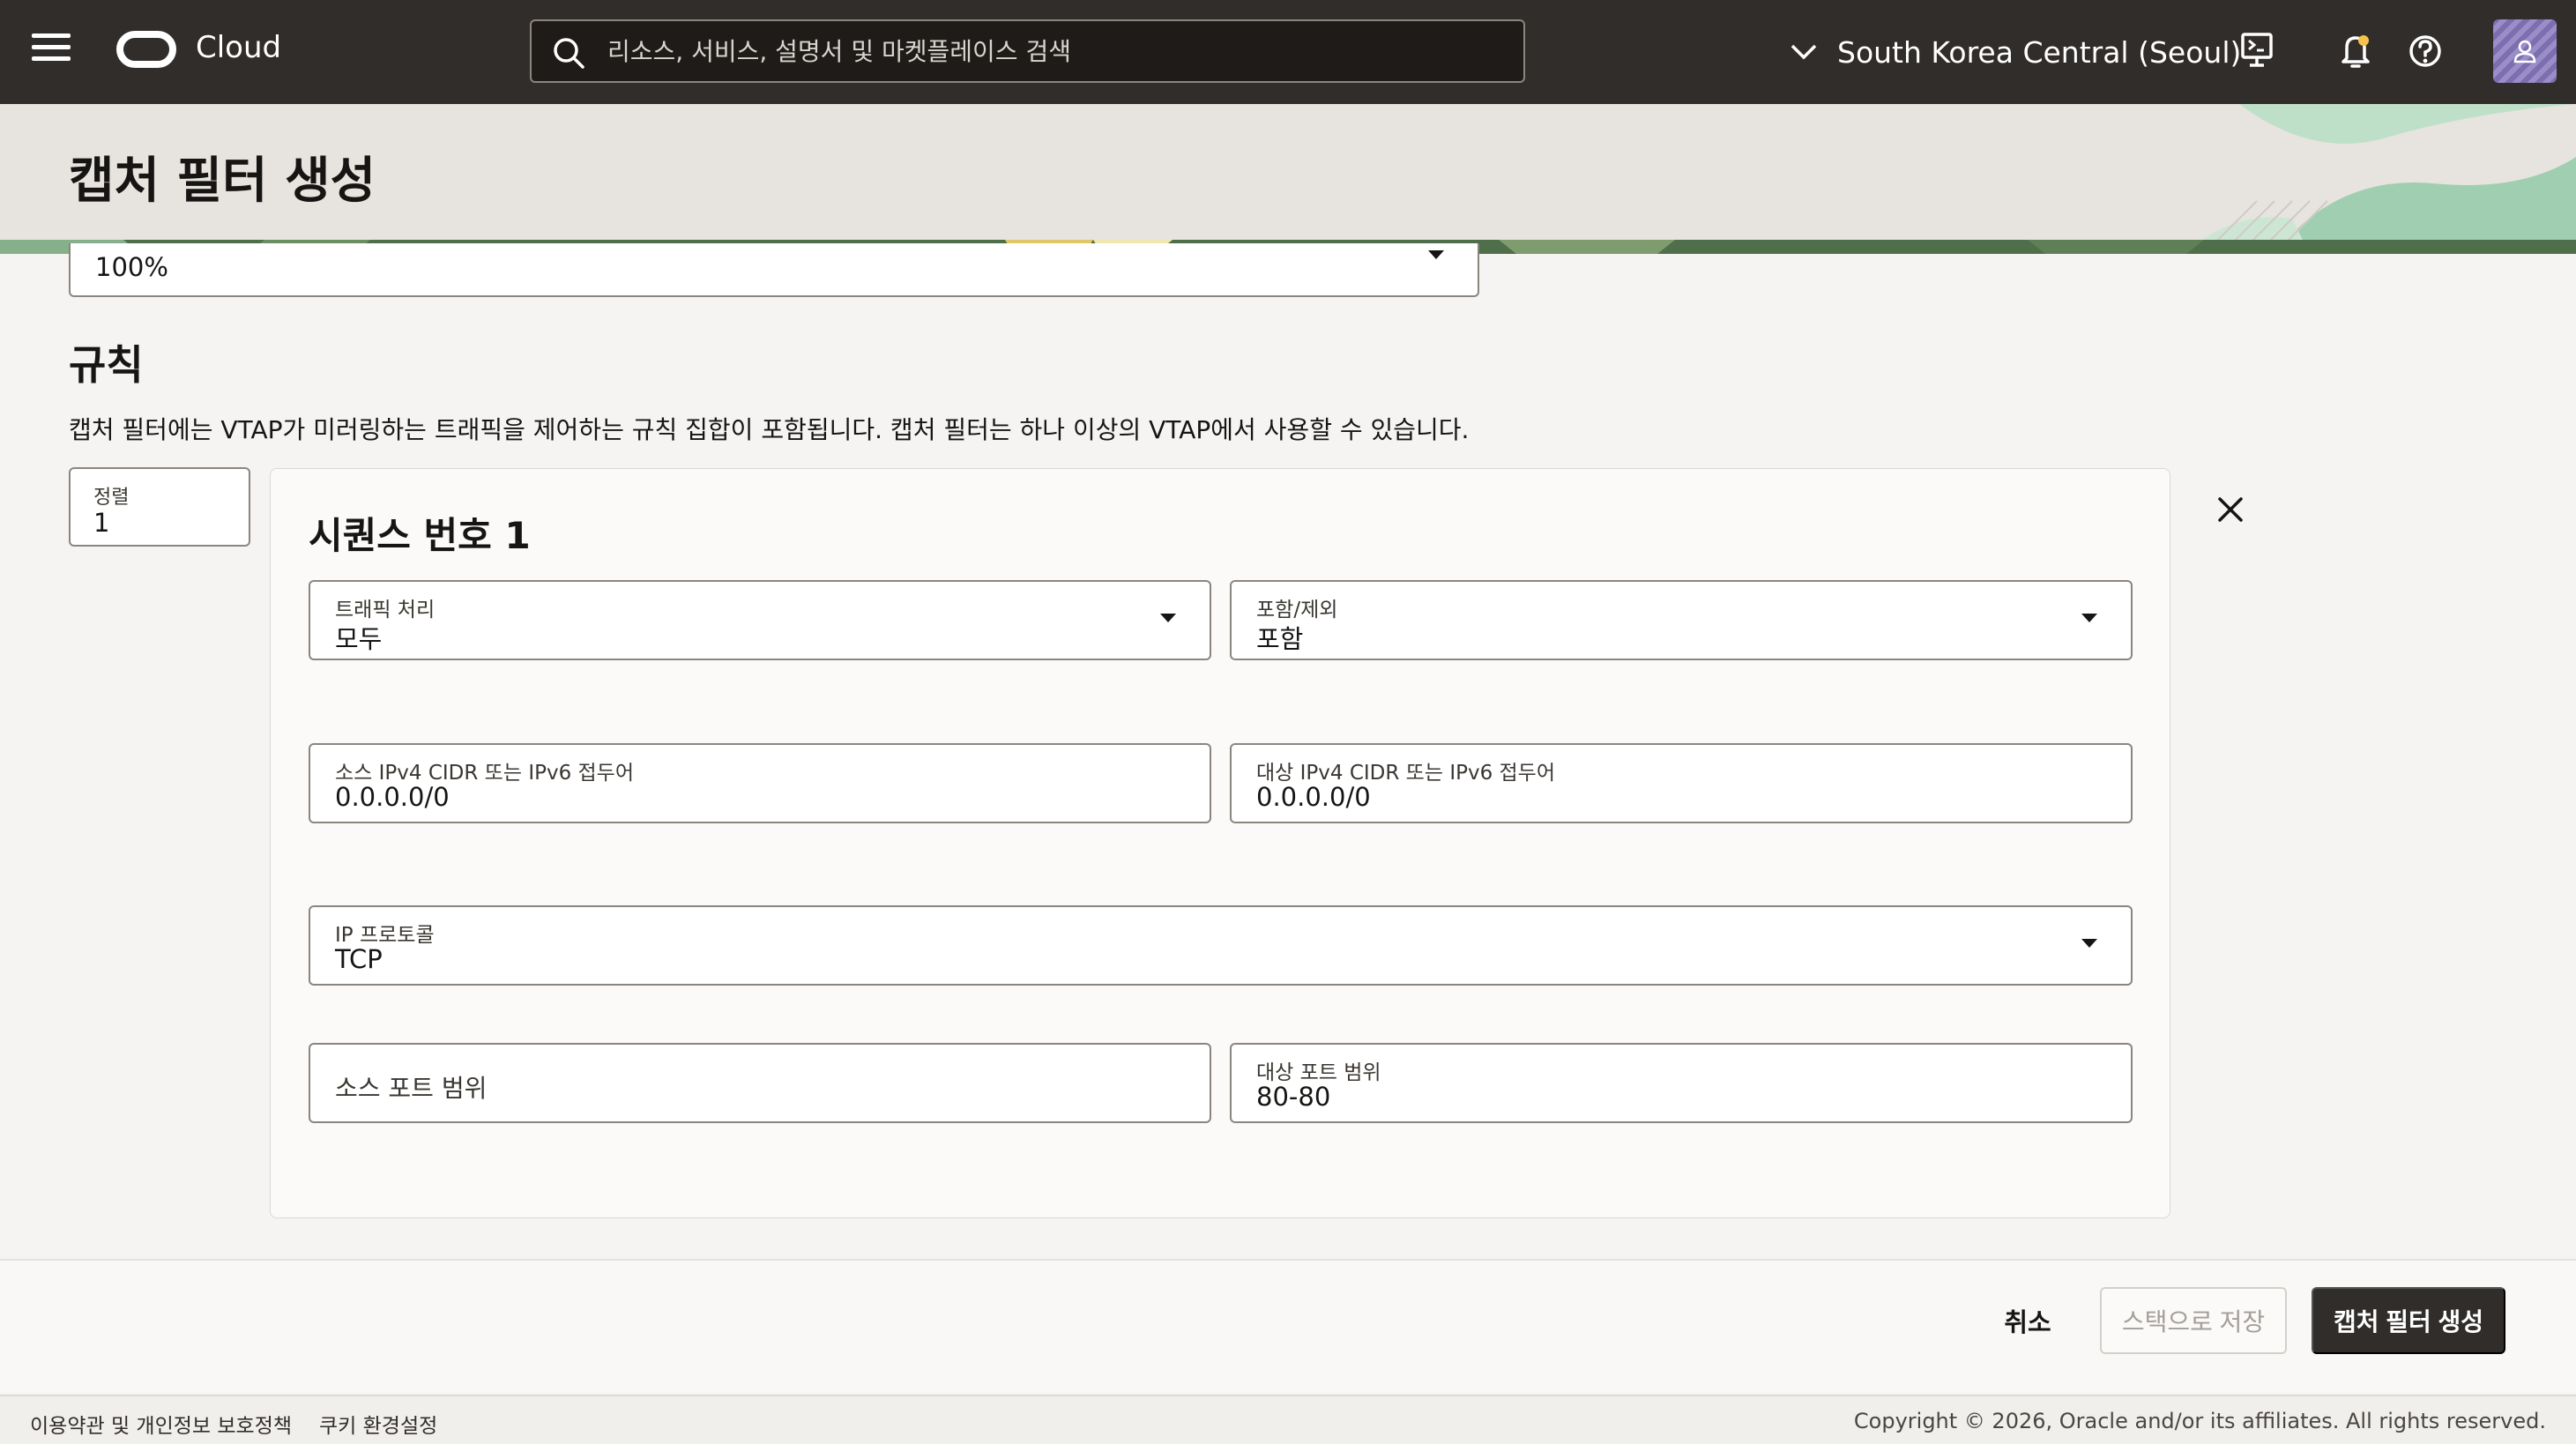 The height and width of the screenshot is (1444, 2576). What do you see at coordinates (159, 507) in the screenshot?
I see `order-field: 정렬 1` at bounding box center [159, 507].